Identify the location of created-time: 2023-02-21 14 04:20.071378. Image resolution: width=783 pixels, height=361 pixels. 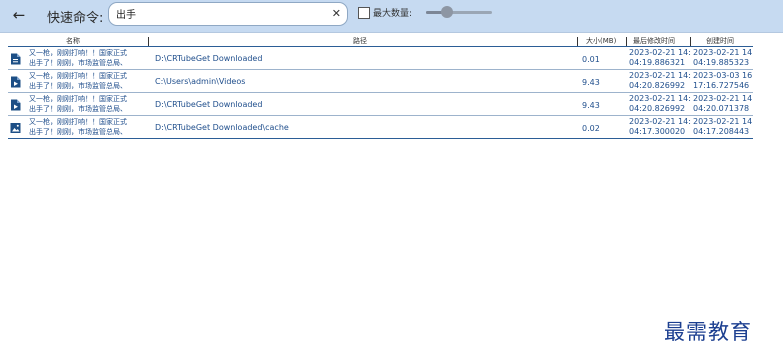
(723, 103).